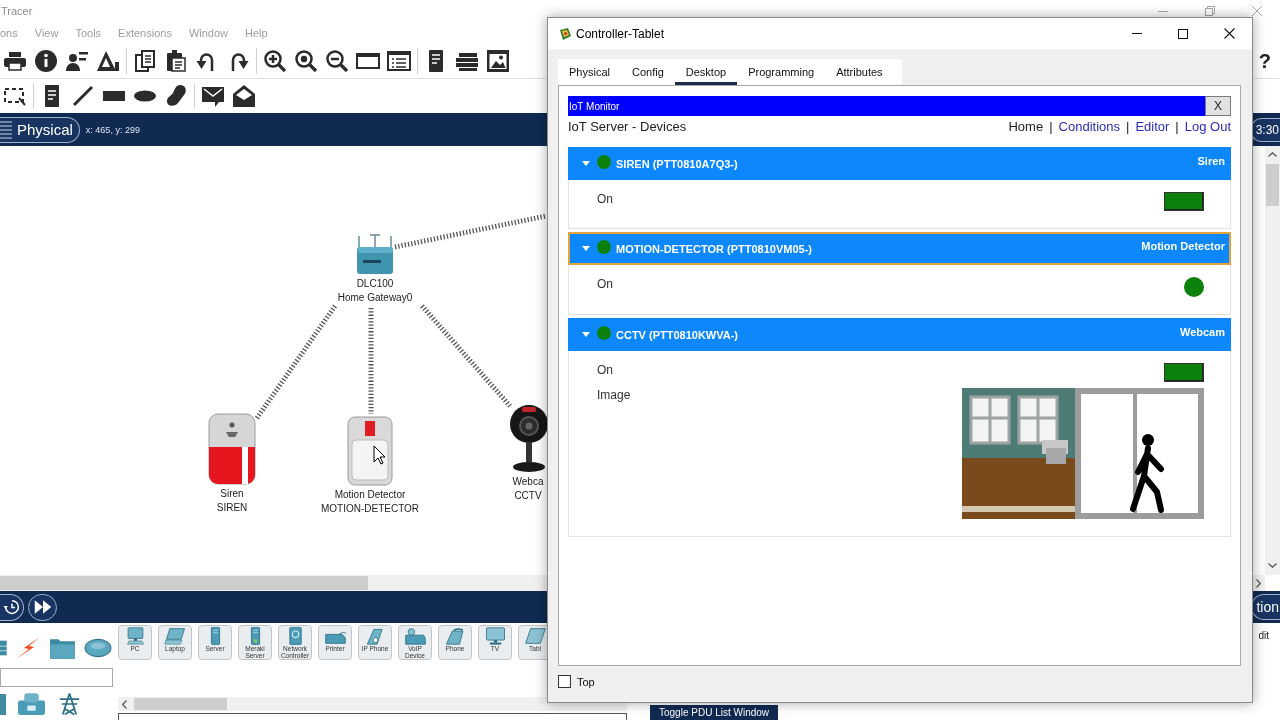 This screenshot has height=720, width=1280. Describe the element at coordinates (678, 334) in the screenshot. I see `device-name: CCTV (PTT0810KWVA-)` at that location.